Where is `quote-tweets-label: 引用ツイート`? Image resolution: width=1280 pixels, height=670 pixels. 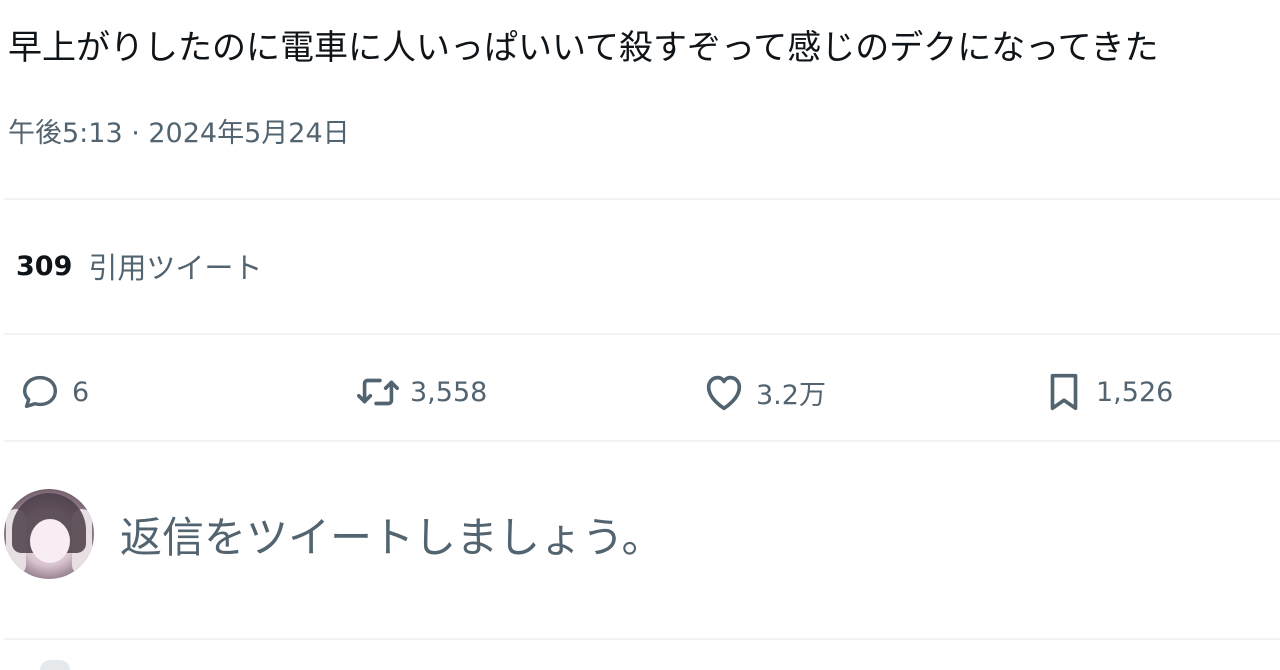
quote-tweets-label: 引用ツイート is located at coordinates (175, 268).